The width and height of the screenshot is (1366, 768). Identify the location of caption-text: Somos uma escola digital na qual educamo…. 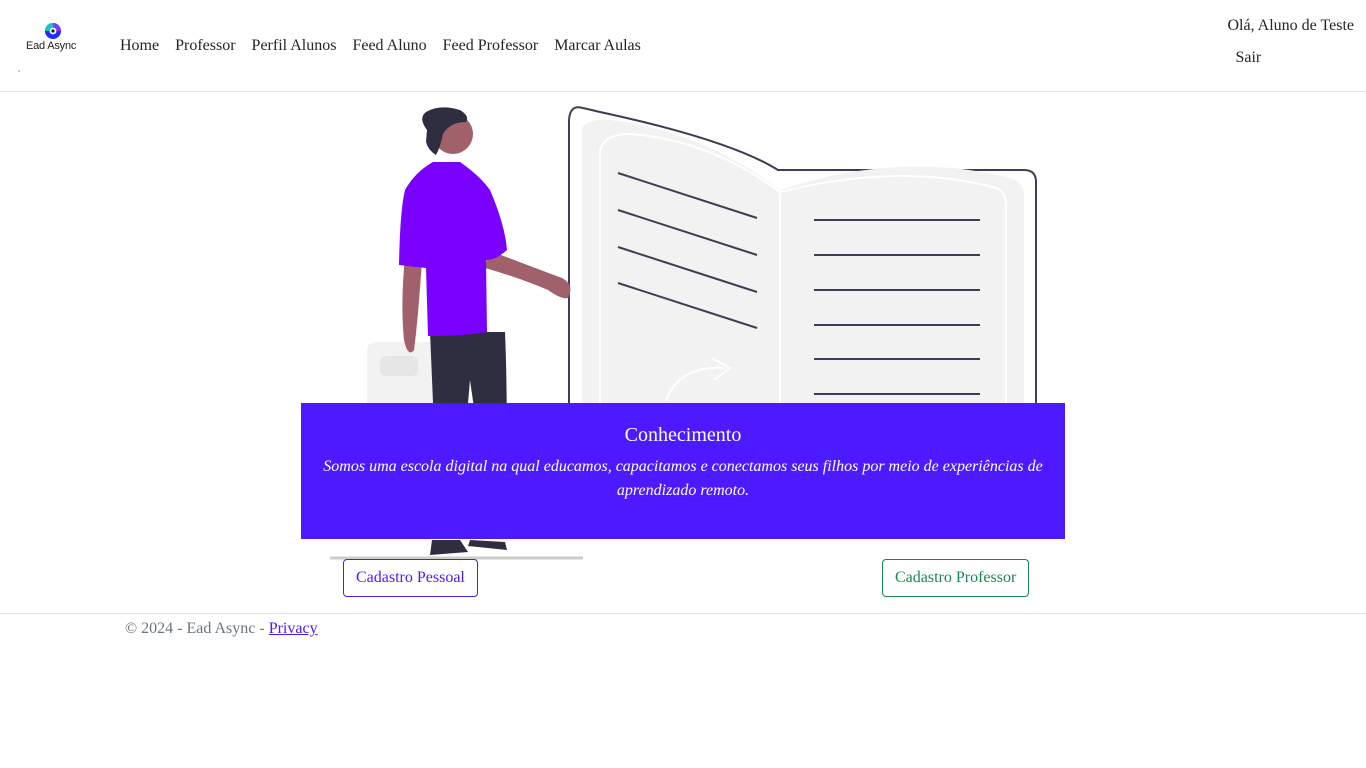
(683, 478).